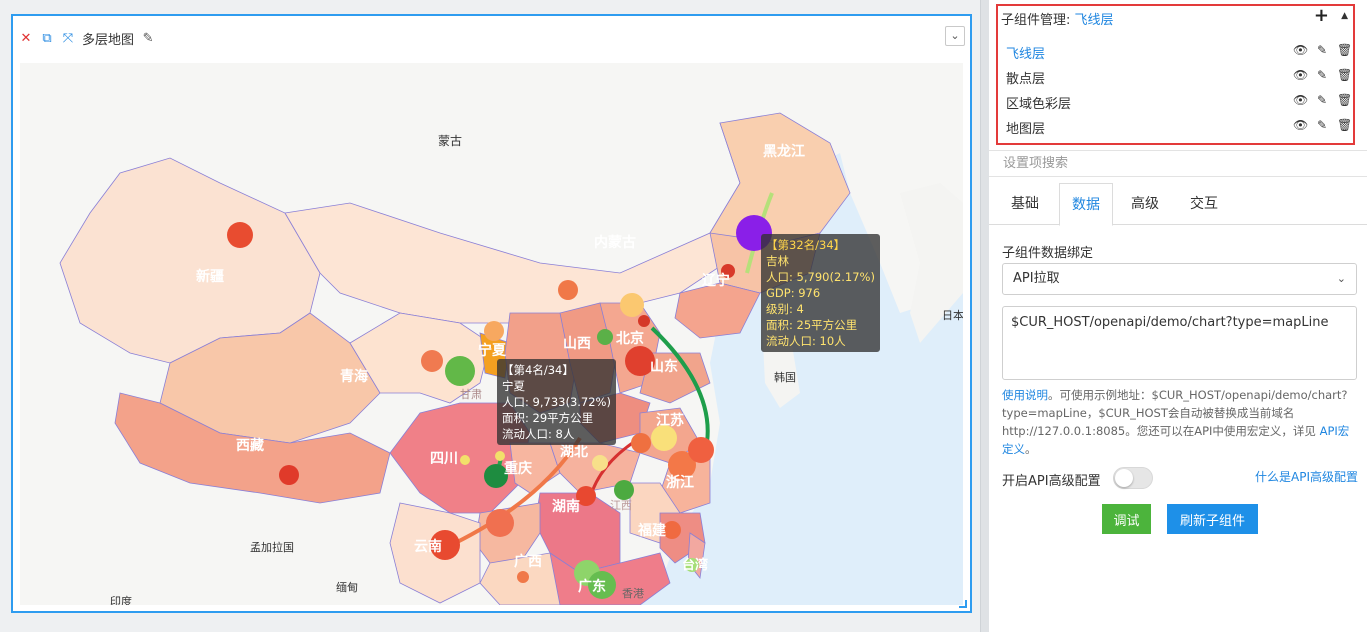 This screenshot has width=1367, height=632. Describe the element at coordinates (148, 38) in the screenshot. I see `pencil-icon: ✎` at that location.